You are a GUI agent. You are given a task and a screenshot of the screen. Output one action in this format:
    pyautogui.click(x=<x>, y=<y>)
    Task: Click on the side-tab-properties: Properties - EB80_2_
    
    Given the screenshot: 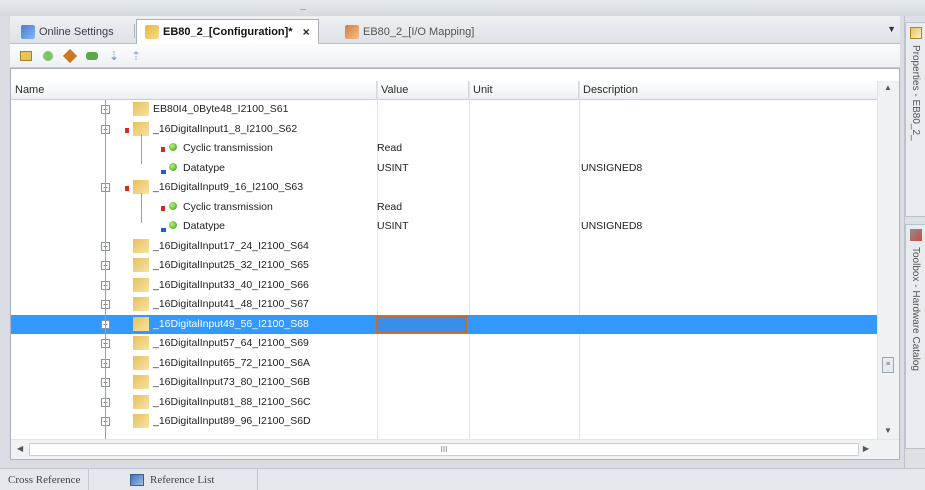 What is the action you would take?
    pyautogui.click(x=915, y=119)
    